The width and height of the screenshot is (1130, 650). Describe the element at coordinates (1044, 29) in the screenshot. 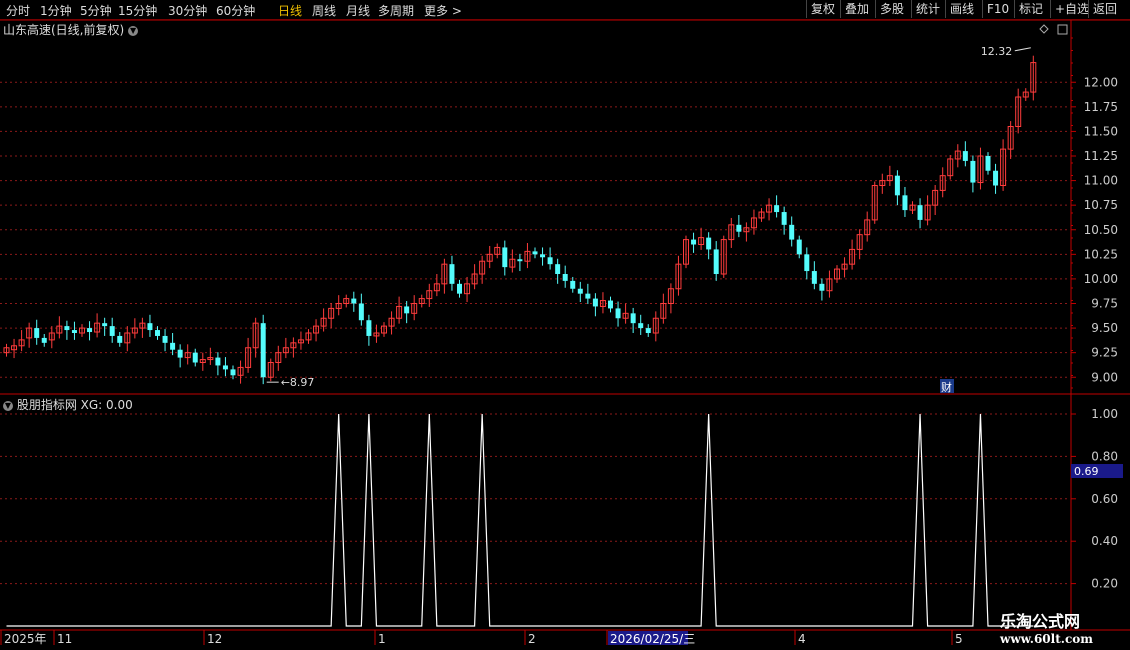

I see `diamond-icon` at that location.